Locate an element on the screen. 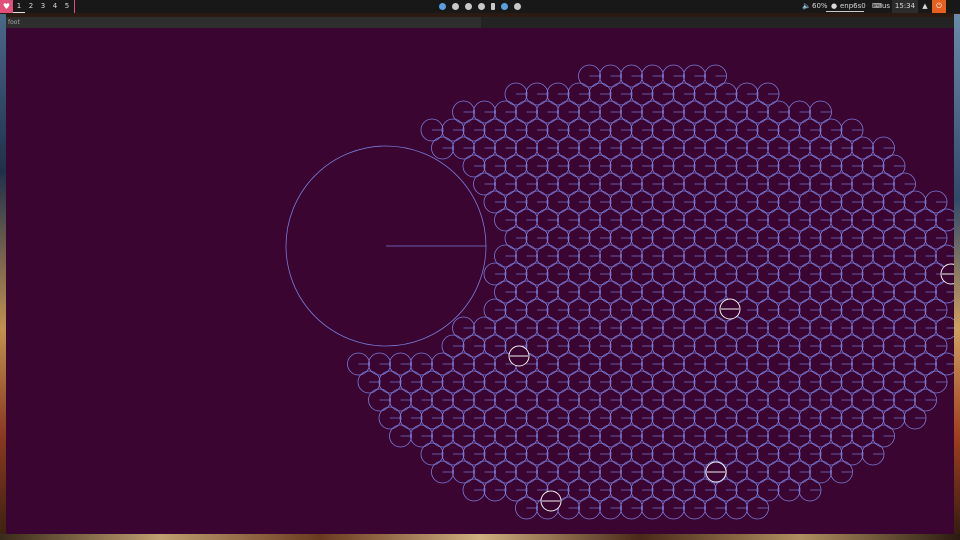  workspace-2: 2 is located at coordinates (31, 6).